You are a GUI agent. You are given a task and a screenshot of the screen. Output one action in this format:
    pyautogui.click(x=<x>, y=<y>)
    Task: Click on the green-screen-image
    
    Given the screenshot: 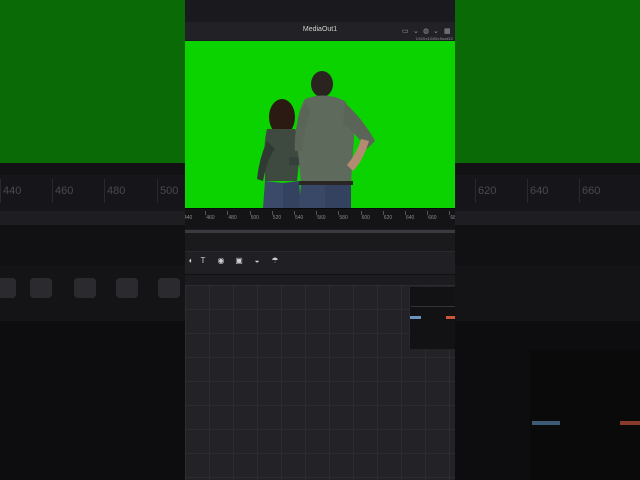 What is the action you would take?
    pyautogui.click(x=320, y=124)
    